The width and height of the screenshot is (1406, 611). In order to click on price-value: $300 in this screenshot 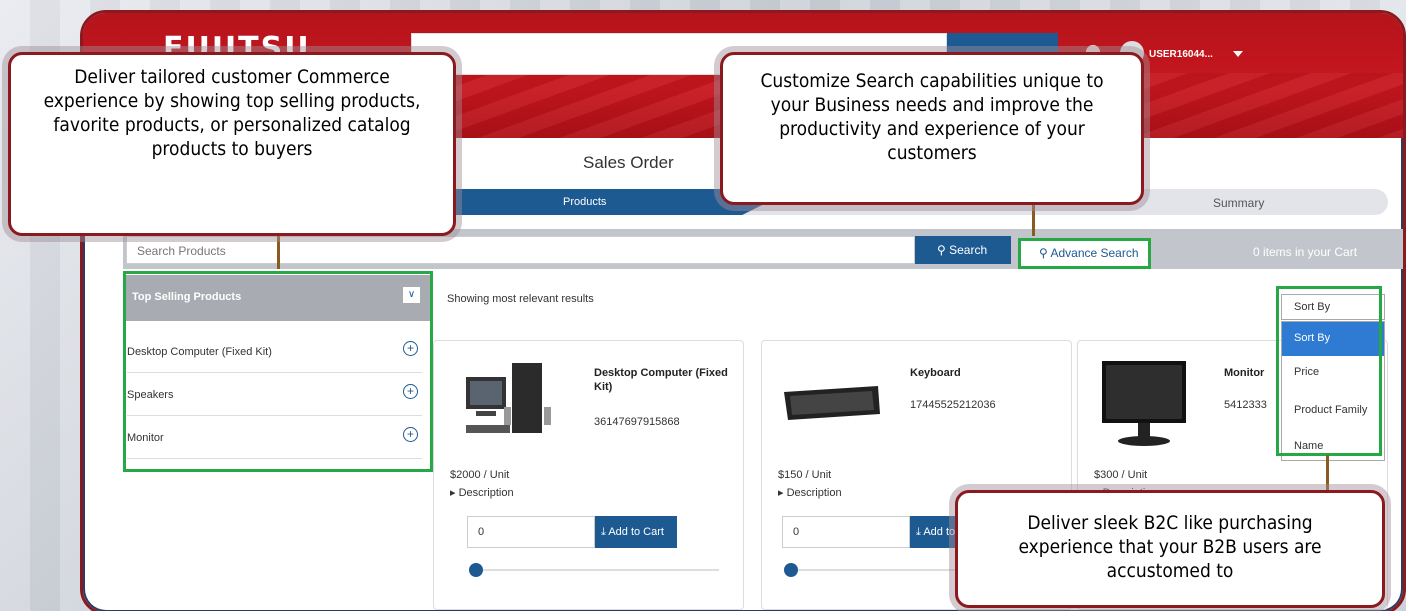, I will do `click(1106, 475)`.